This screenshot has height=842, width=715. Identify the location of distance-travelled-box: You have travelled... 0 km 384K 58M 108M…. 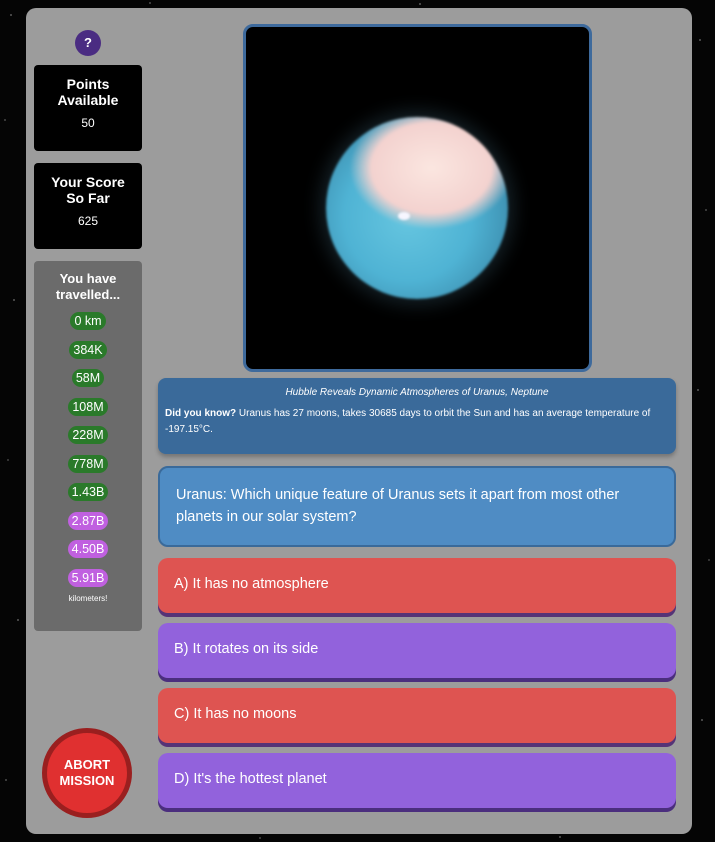
(88, 446).